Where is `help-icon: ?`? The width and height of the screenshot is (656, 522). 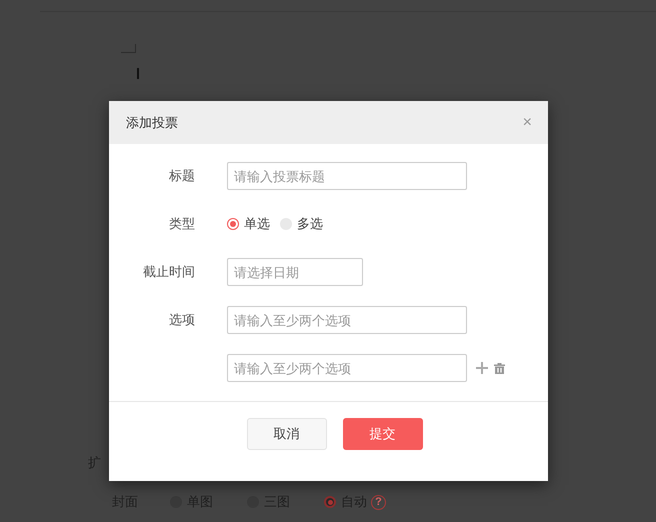 help-icon: ? is located at coordinates (378, 502).